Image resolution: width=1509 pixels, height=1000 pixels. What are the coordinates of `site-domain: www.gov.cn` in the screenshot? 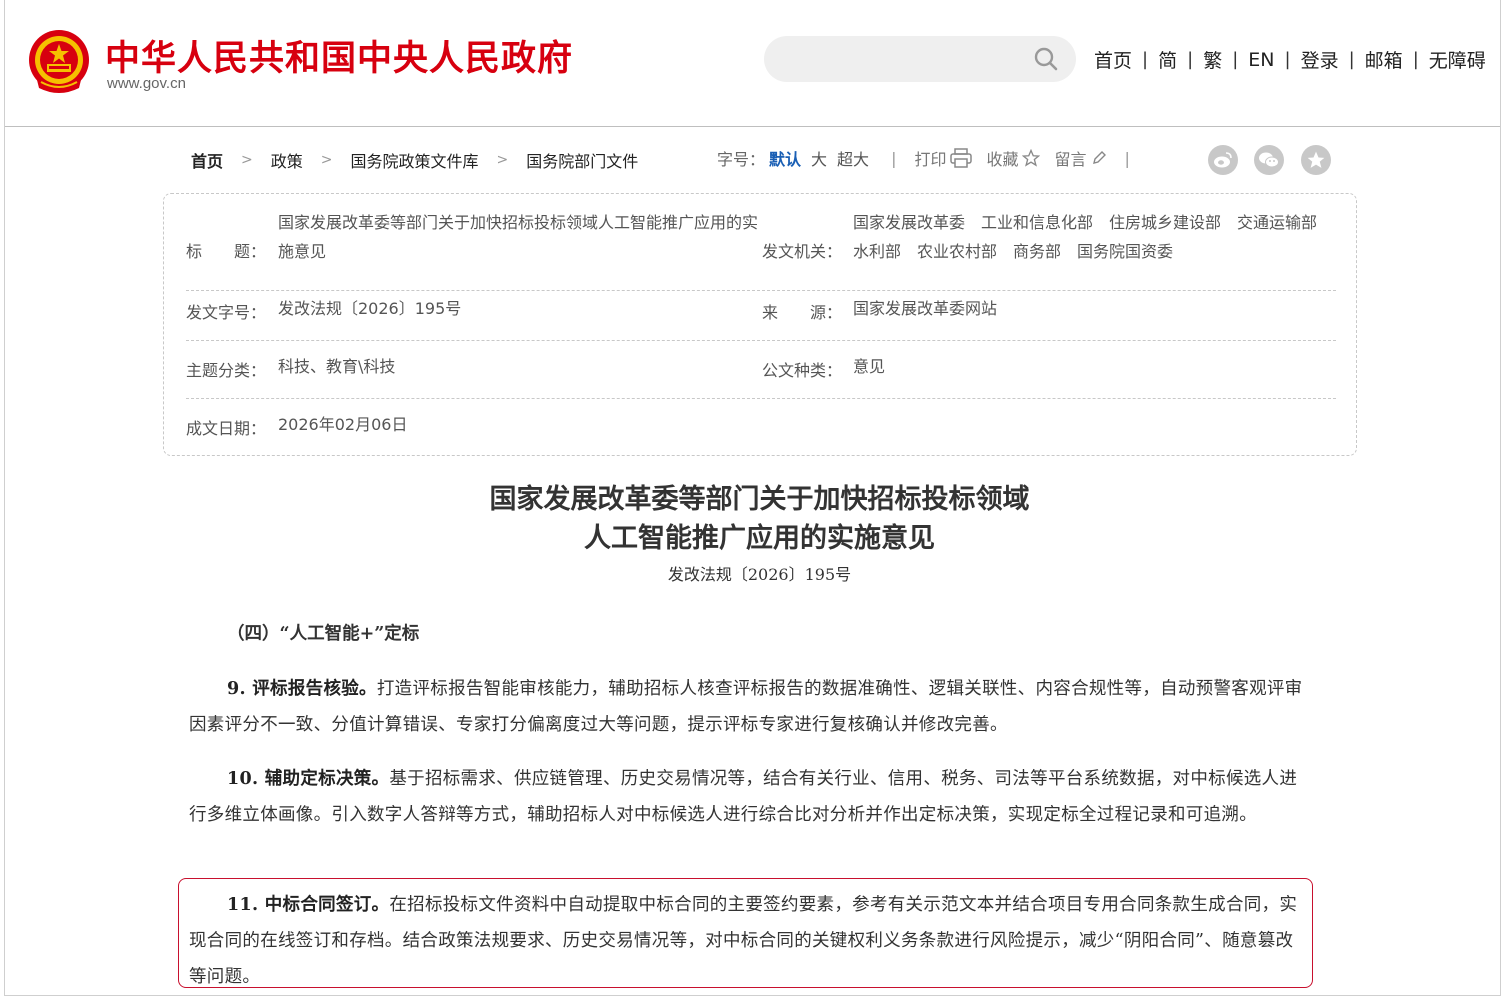 It's located at (146, 83).